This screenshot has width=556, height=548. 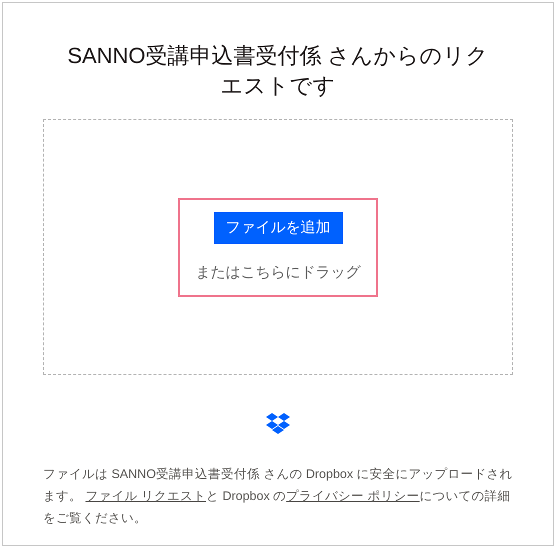 I want to click on drag-hint: またはこちらにドラッグ, so click(x=278, y=273).